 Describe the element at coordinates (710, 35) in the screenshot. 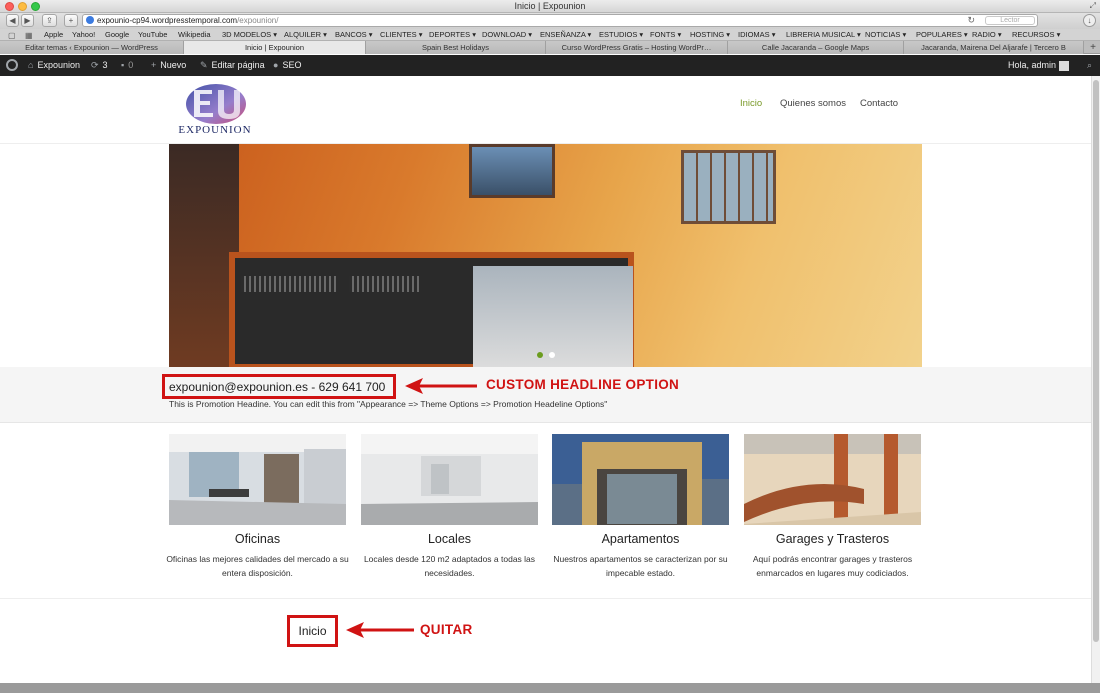

I see `bookmark-item: HOSTING ▾` at that location.